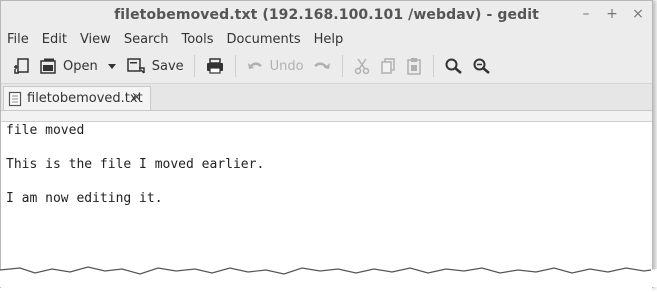 Image resolution: width=657 pixels, height=292 pixels. I want to click on close-window-button: ×, so click(638, 14).